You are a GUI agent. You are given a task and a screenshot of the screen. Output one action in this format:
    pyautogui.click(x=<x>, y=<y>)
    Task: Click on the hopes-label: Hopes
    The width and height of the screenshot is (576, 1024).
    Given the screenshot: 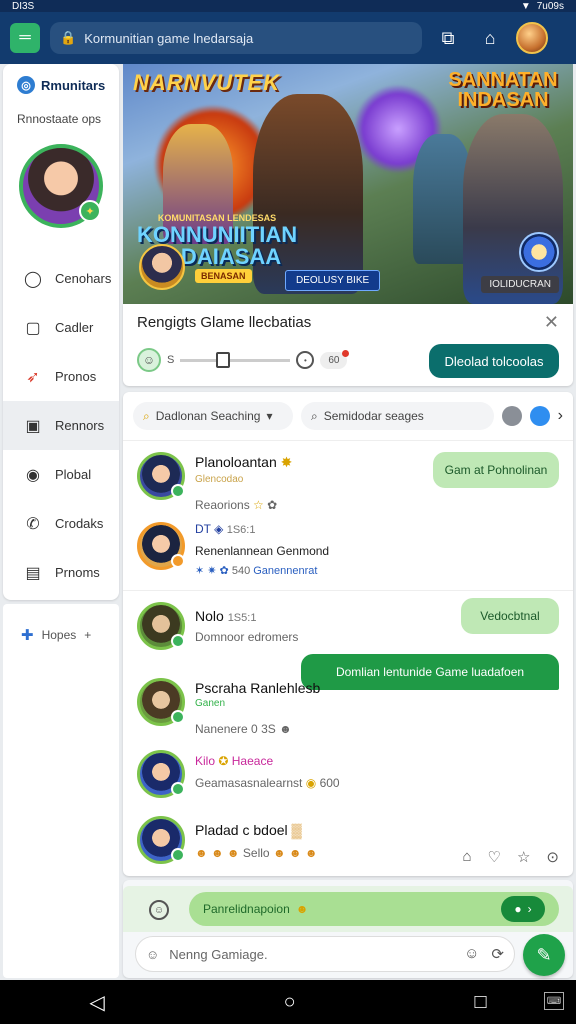 What is the action you would take?
    pyautogui.click(x=59, y=635)
    